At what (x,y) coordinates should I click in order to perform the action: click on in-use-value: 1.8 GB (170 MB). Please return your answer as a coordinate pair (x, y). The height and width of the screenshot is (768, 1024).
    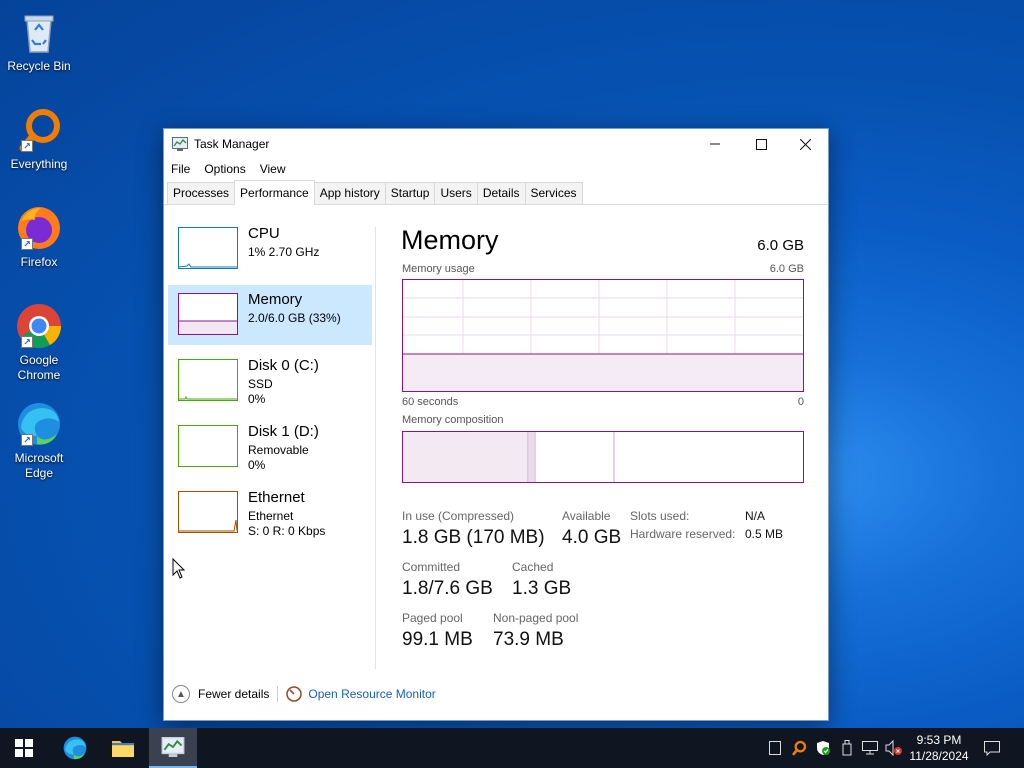
    Looking at the image, I should click on (473, 537).